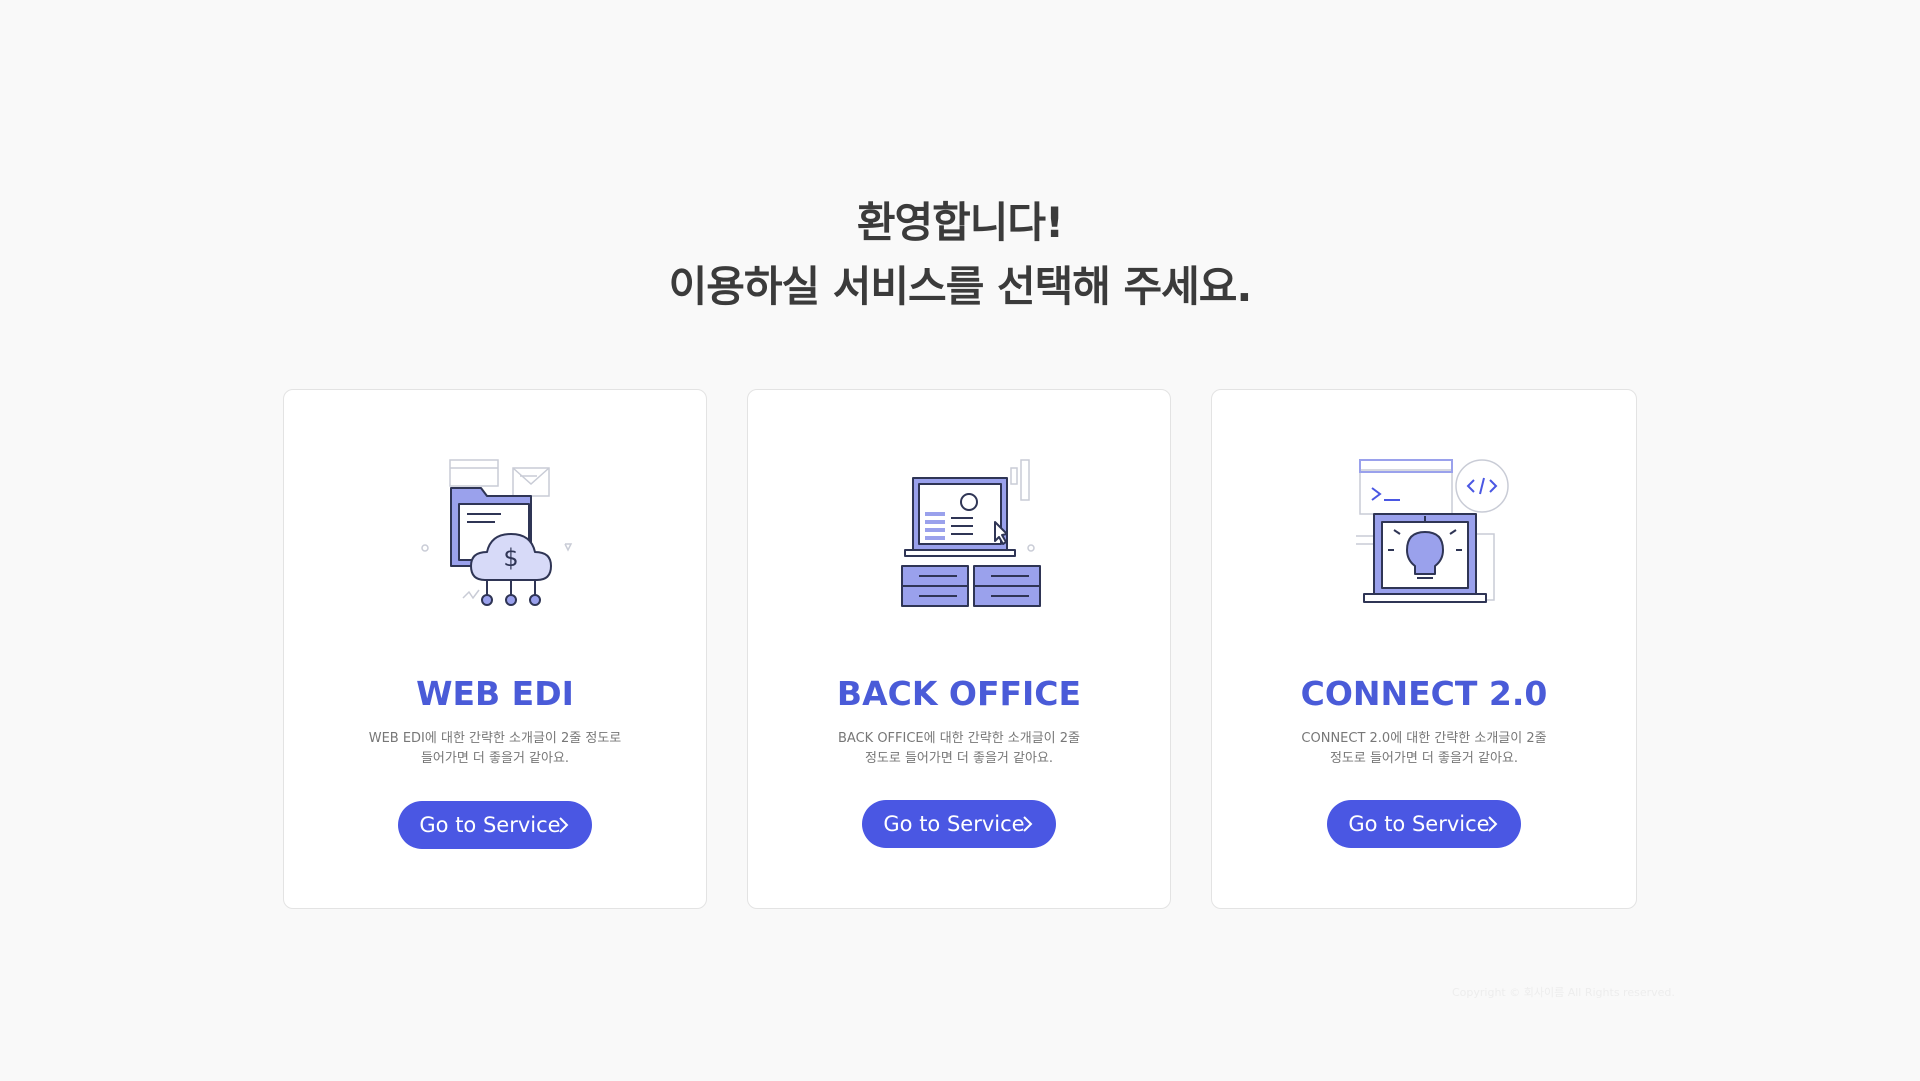 The image size is (1920, 1081). Describe the element at coordinates (1563, 992) in the screenshot. I see `copyright-text: Copyright © 회사이름 All Rights reserved.` at that location.